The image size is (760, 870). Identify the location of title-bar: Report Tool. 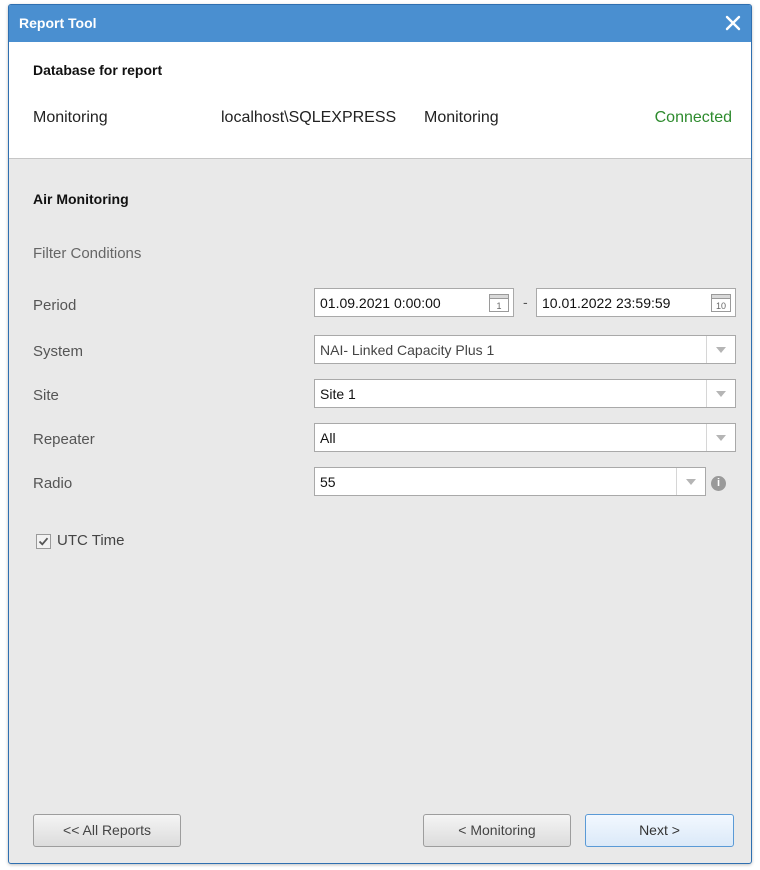
(380, 23).